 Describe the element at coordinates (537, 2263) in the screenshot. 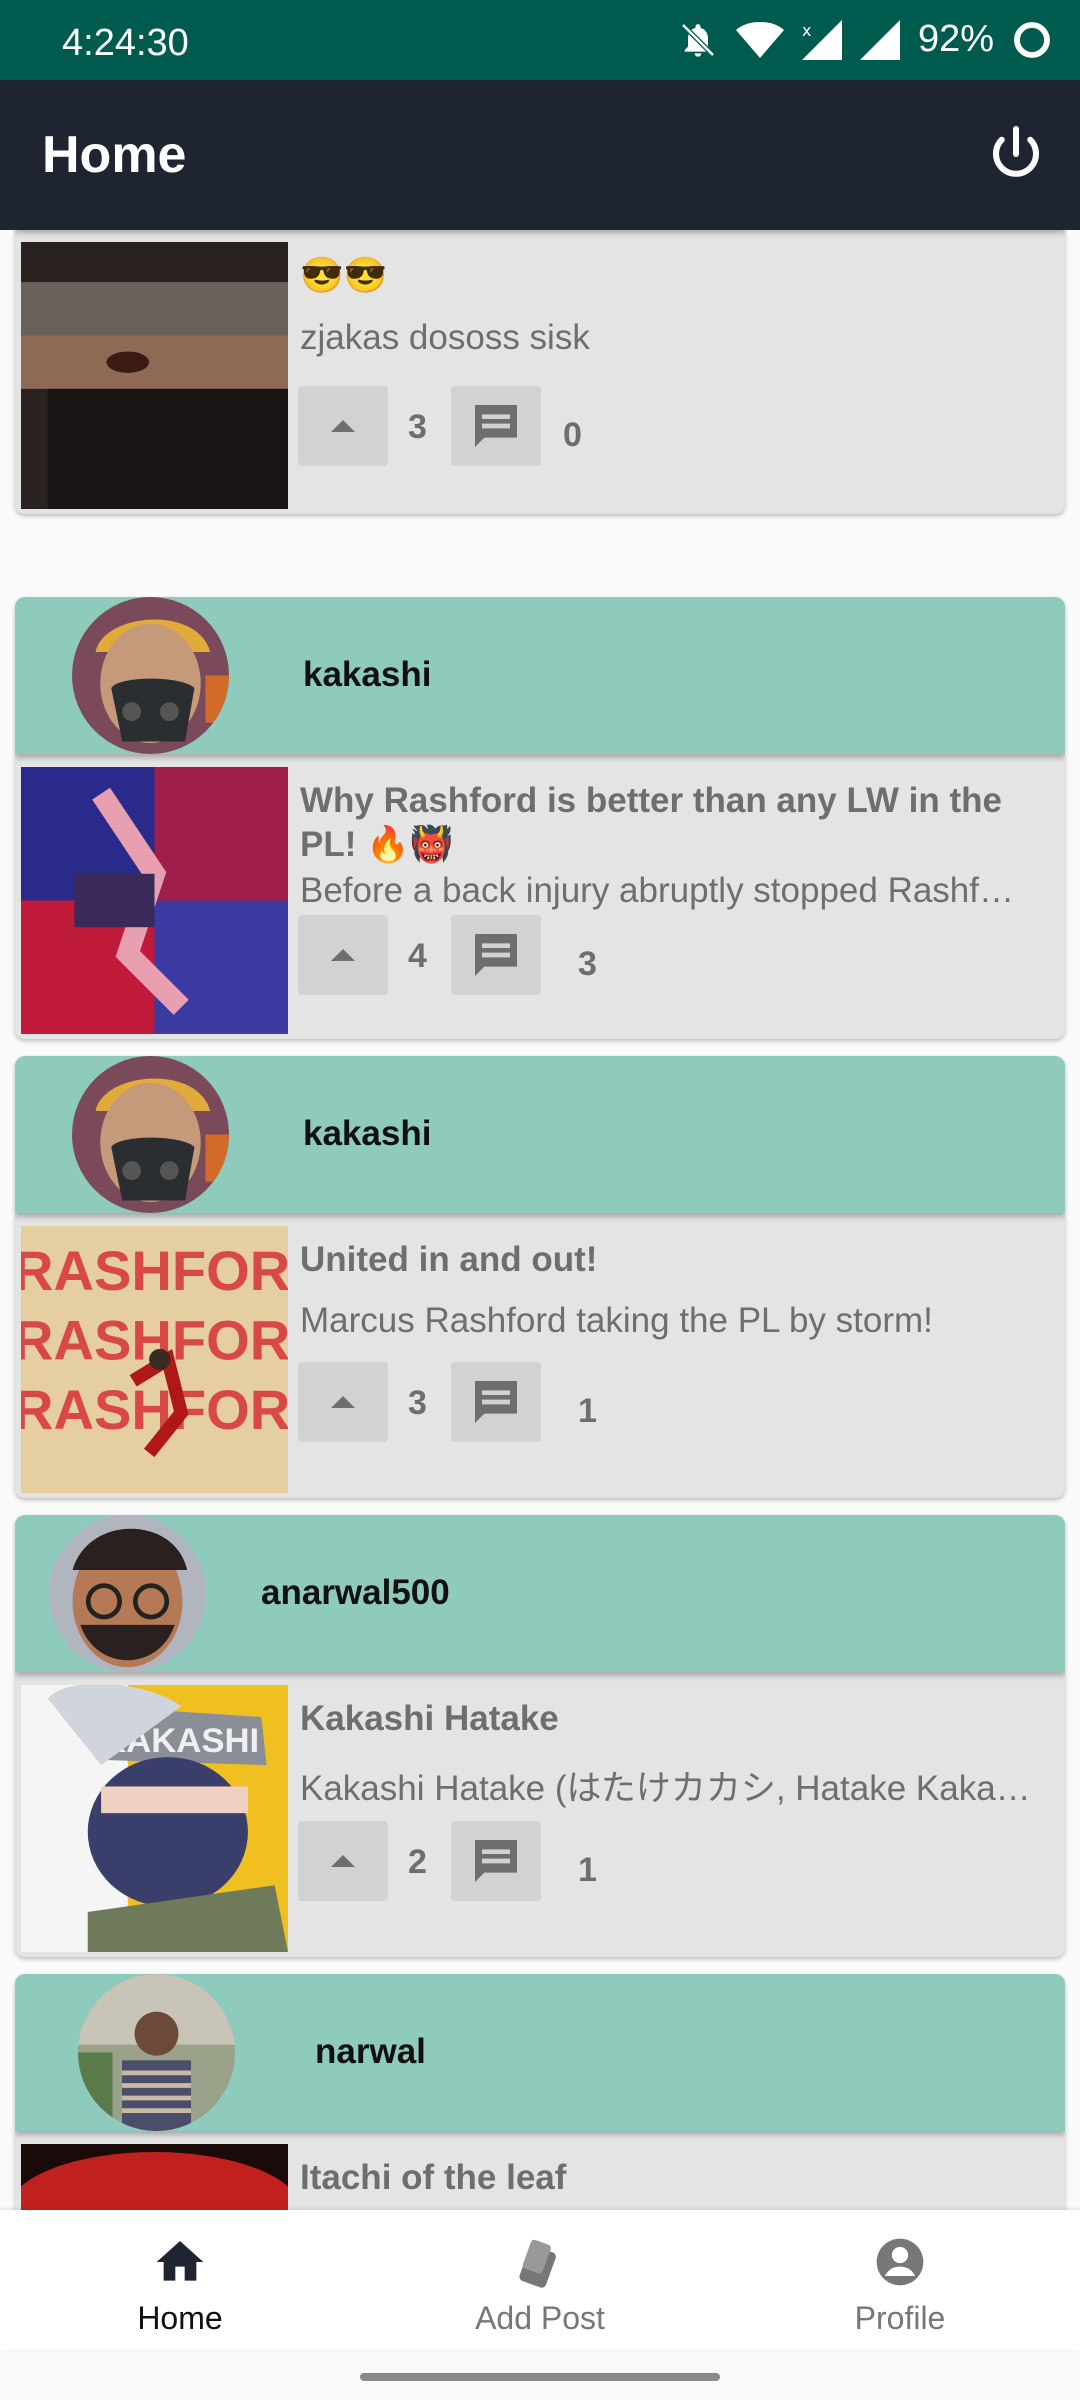

I see `add-post-icon` at that location.